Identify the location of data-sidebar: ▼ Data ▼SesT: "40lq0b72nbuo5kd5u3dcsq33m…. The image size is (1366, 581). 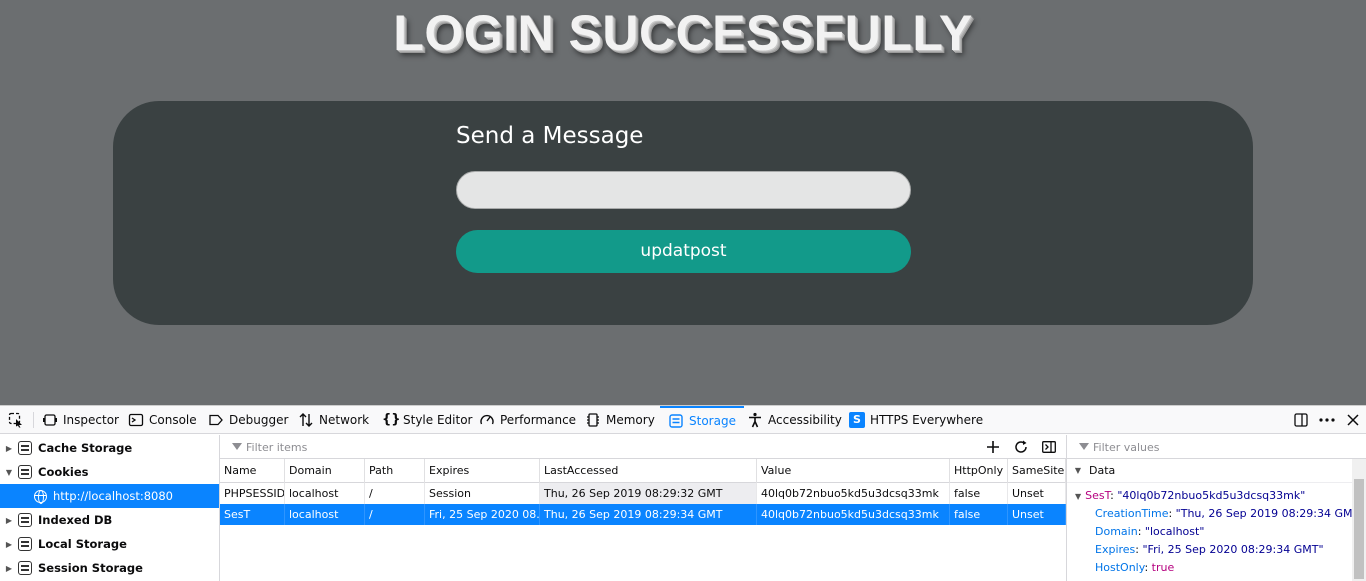
(1216, 508).